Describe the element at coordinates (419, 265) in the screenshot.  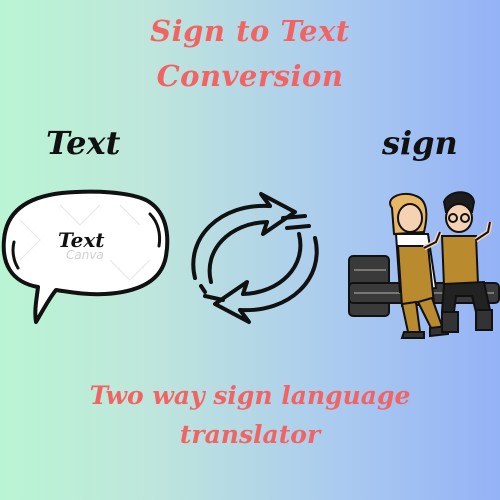
I see `girl-figure-icon` at that location.